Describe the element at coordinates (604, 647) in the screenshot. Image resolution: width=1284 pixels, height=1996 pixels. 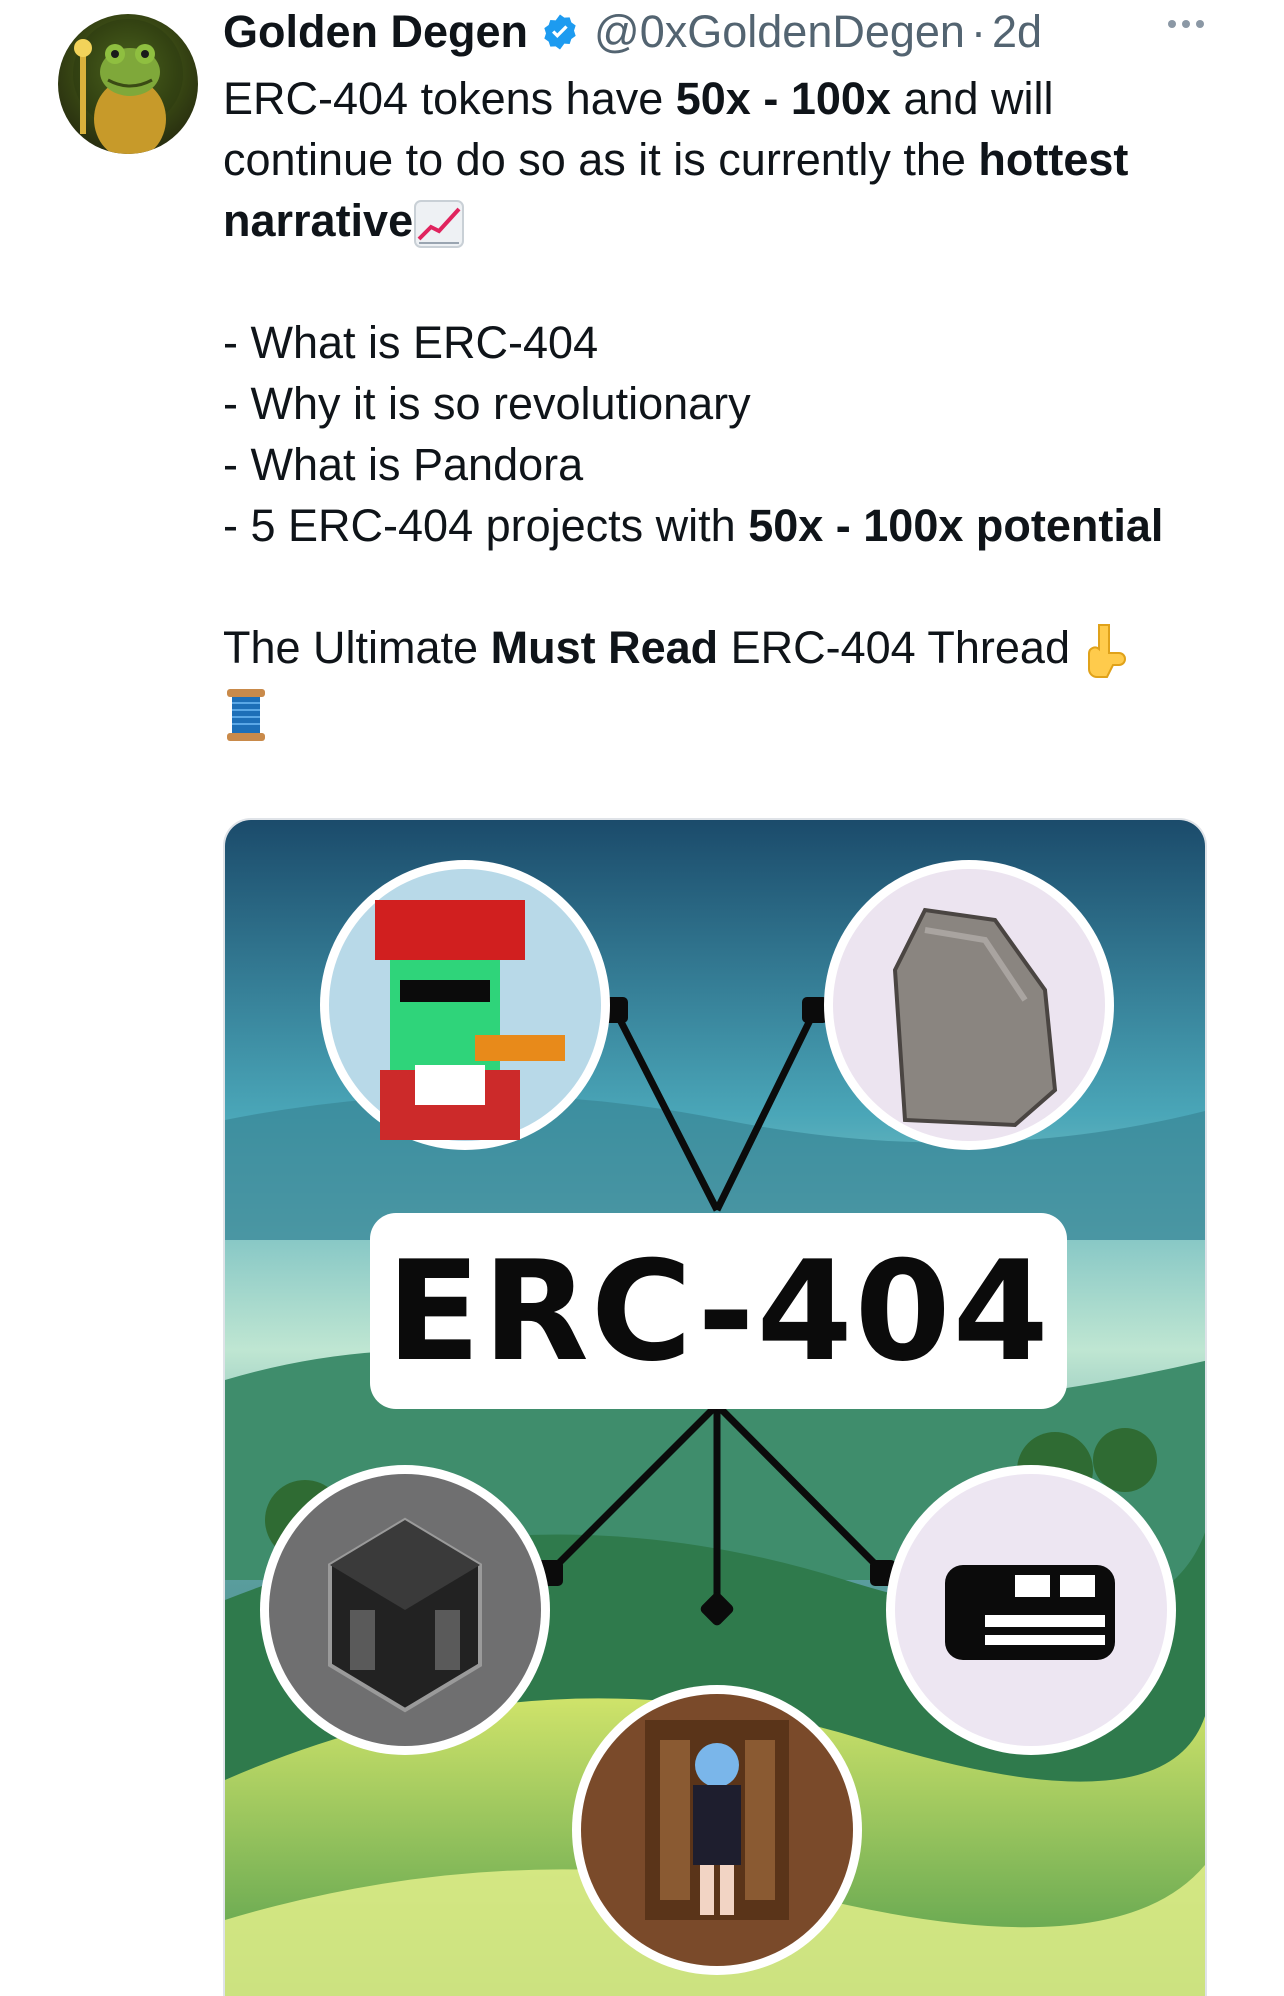
I see `text-span-bold: Must Read` at that location.